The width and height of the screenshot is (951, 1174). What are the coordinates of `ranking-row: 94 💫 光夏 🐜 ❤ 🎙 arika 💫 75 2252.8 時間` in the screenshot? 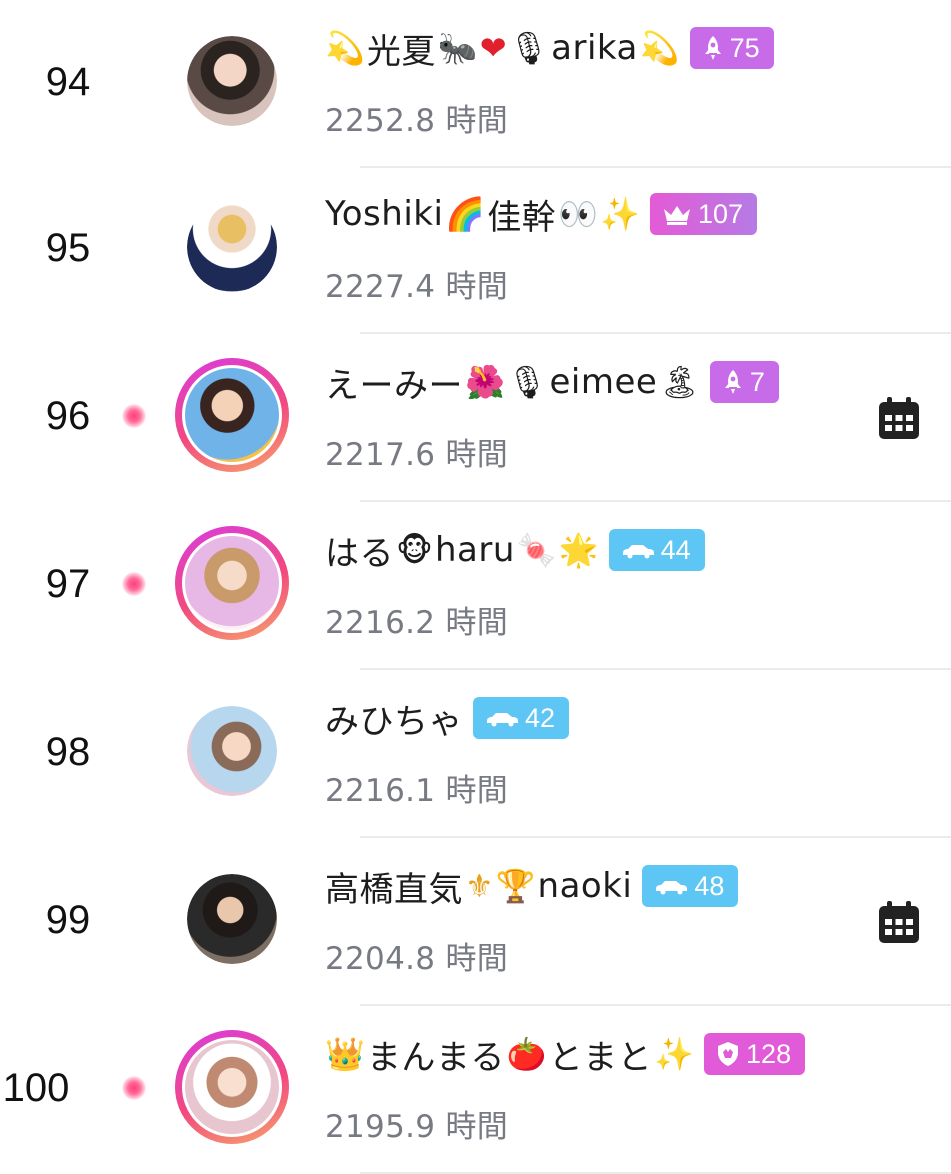 It's located at (475, 84).